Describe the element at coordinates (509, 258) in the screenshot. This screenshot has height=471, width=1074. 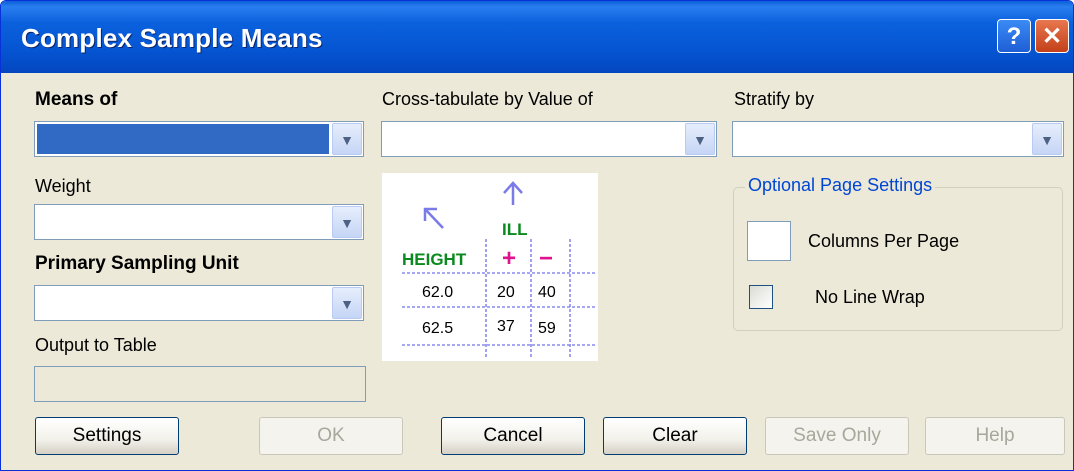
I see `illus-plus: +` at that location.